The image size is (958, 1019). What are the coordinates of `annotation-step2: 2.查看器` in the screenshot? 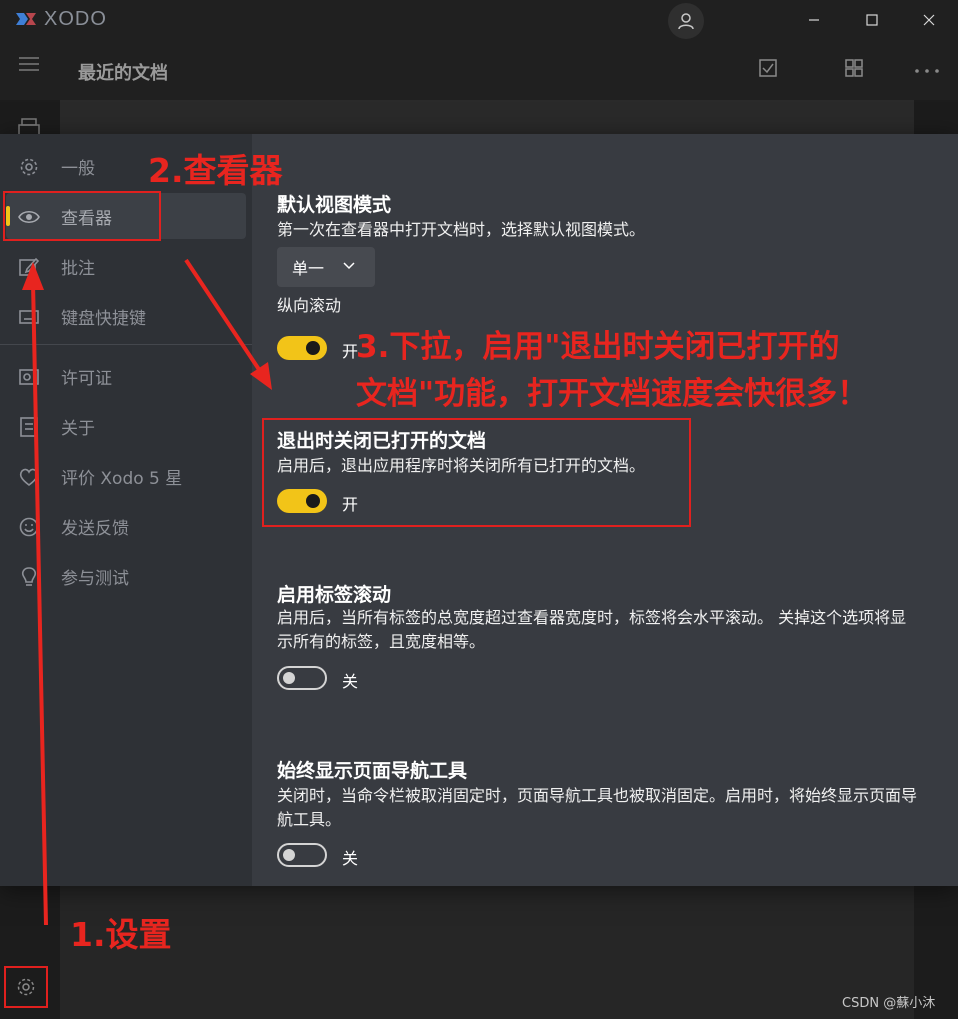 It's located at (215, 170).